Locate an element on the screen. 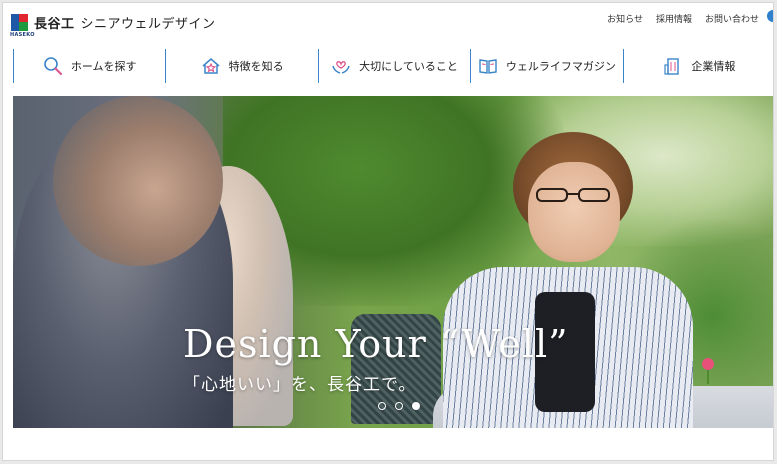 The width and height of the screenshot is (777, 464). global-nav: ホームを探す 特徴を知る 大切にしていること ウェルライフマガジン 企業情報 is located at coordinates (393, 66).